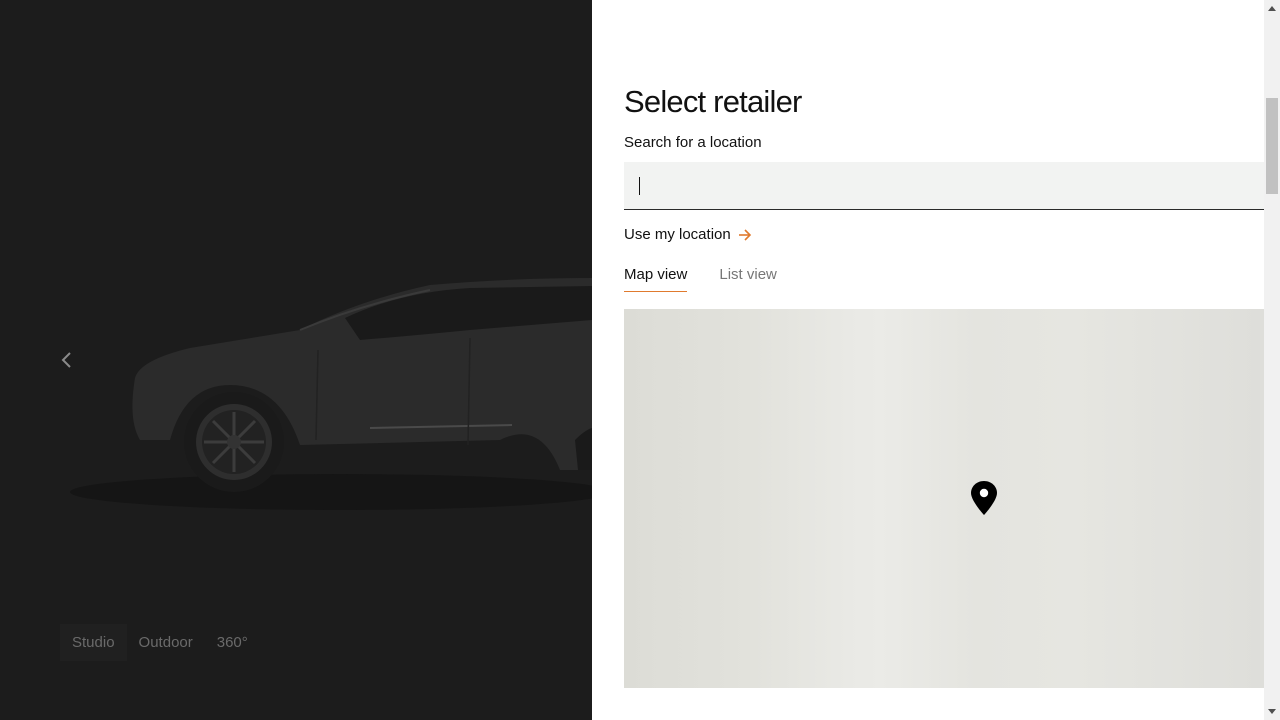  What do you see at coordinates (639, 186) in the screenshot?
I see `text-caret` at bounding box center [639, 186].